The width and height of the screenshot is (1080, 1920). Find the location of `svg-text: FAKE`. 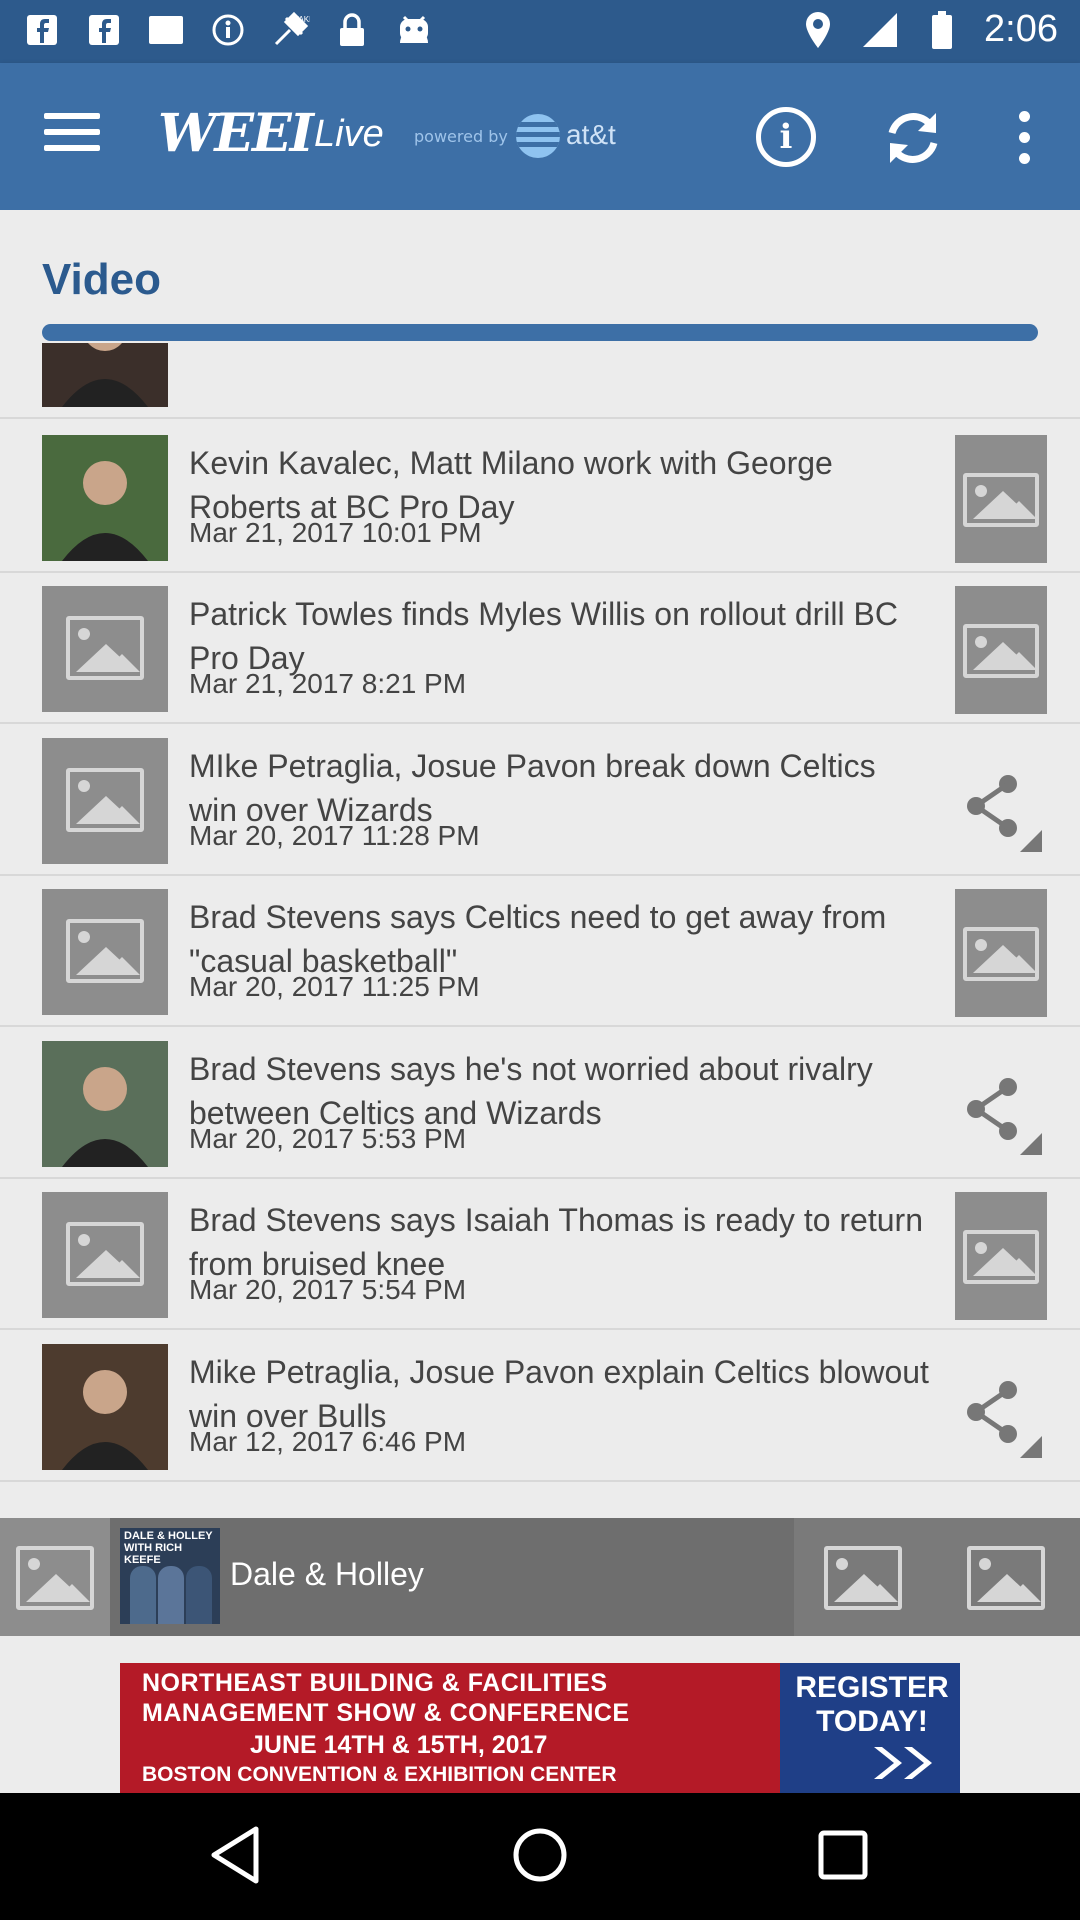

svg-text: FAKE is located at coordinates (302, 19).